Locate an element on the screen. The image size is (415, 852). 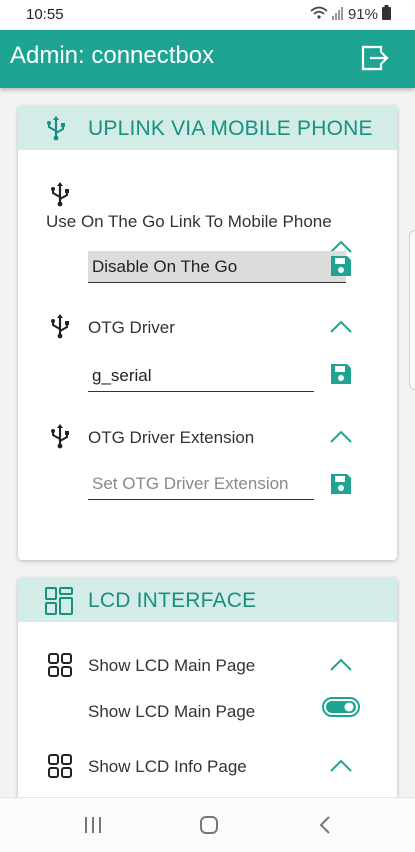
wifi-icon is located at coordinates (319, 15).